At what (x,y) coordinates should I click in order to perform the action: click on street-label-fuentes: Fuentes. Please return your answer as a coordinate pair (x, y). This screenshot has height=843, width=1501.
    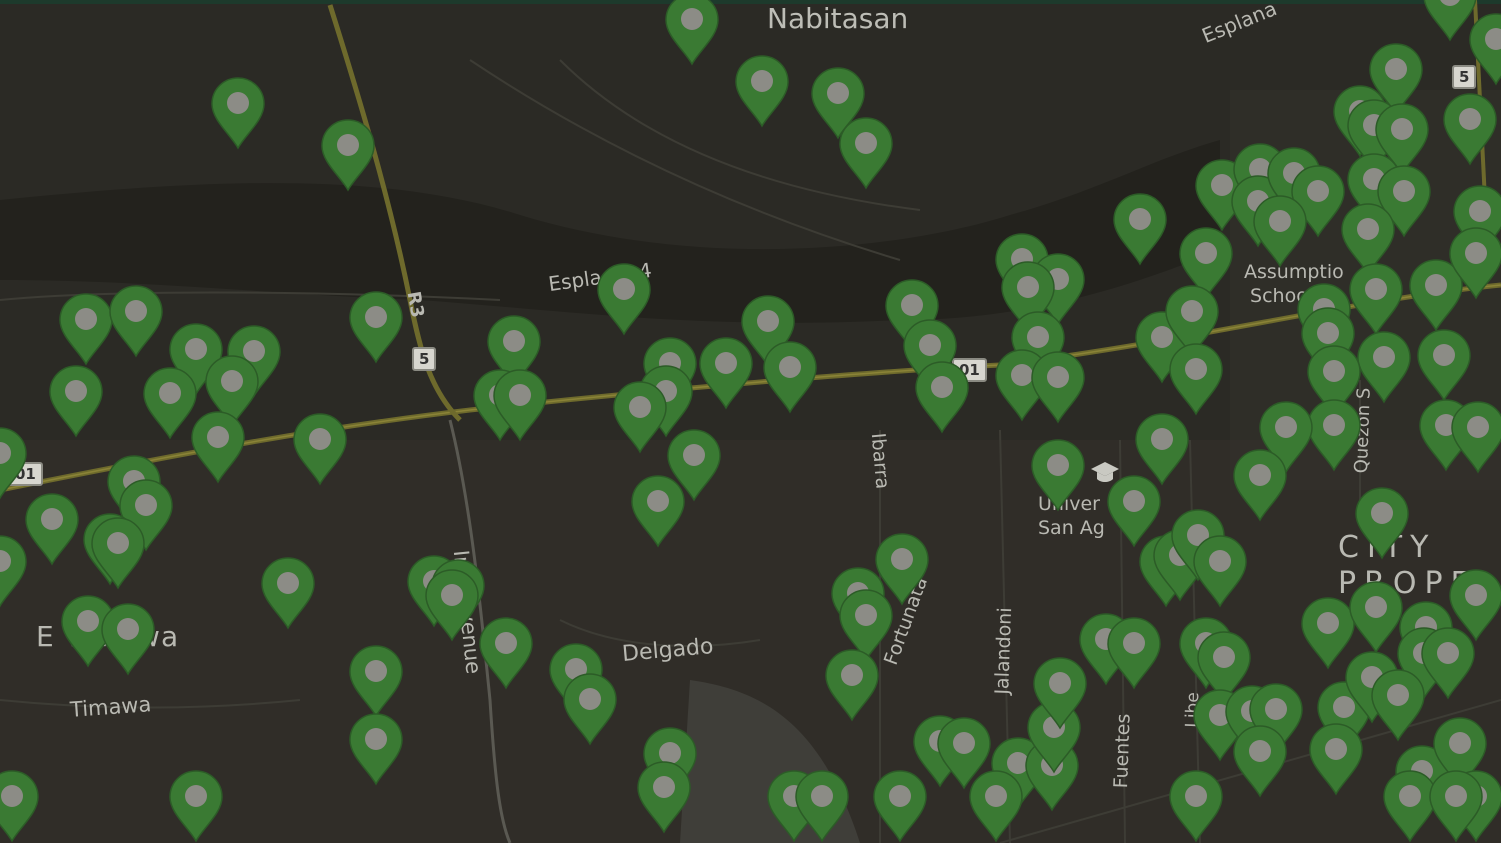
    Looking at the image, I should click on (1122, 751).